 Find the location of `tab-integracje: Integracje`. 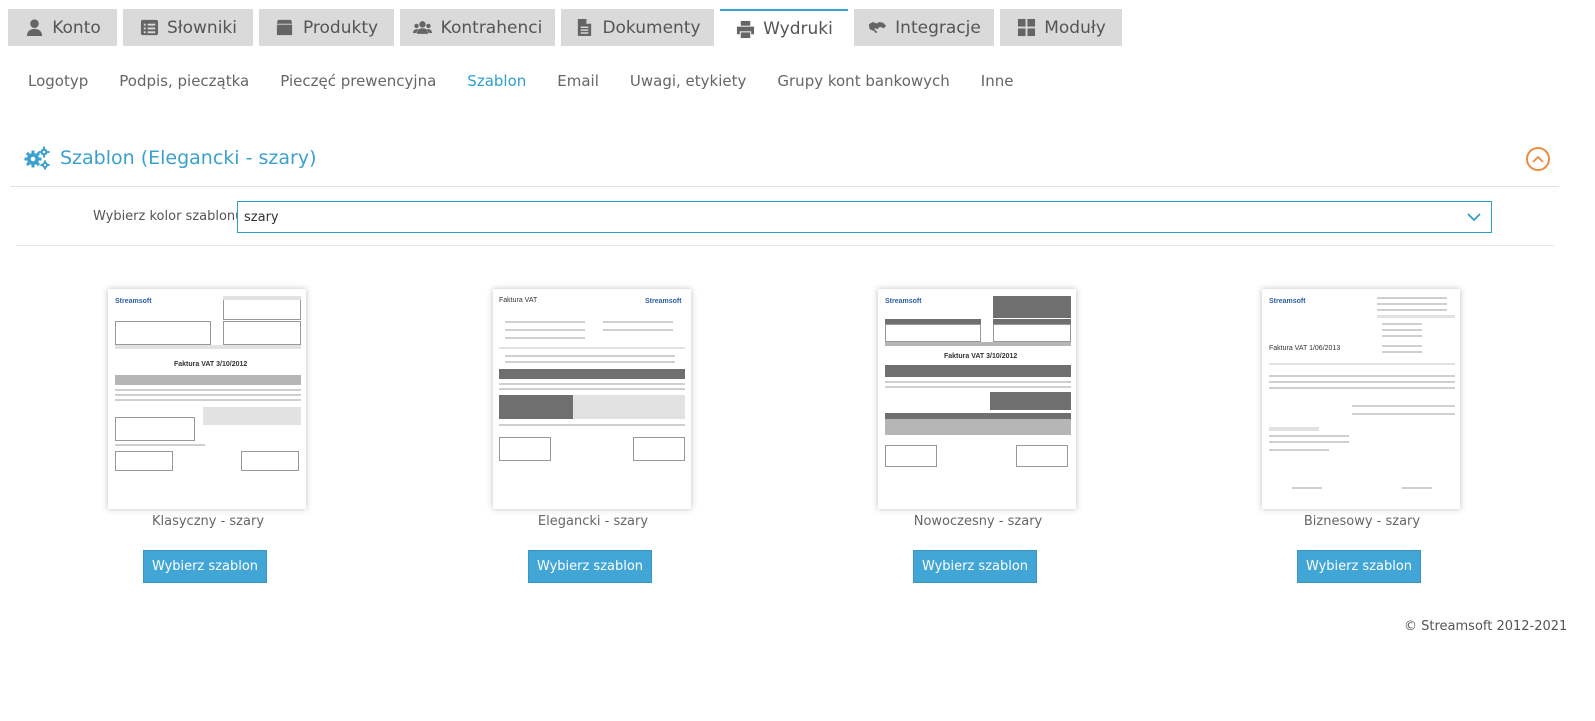

tab-integracje: Integracje is located at coordinates (924, 27).